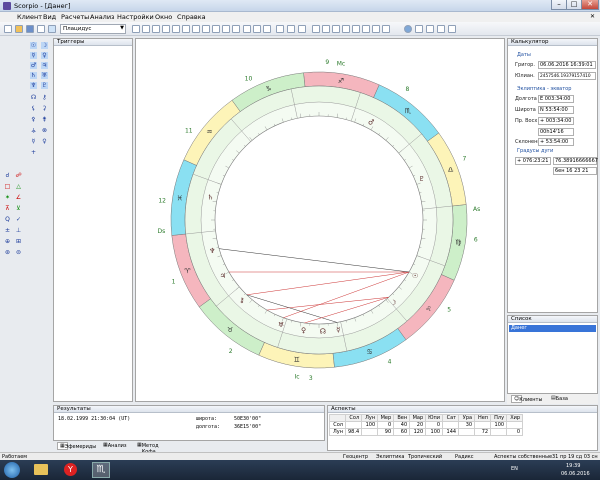 Image resolution: width=600 pixels, height=480 pixels. I want to click on ceres-icon: ⚳, so click(44, 108).